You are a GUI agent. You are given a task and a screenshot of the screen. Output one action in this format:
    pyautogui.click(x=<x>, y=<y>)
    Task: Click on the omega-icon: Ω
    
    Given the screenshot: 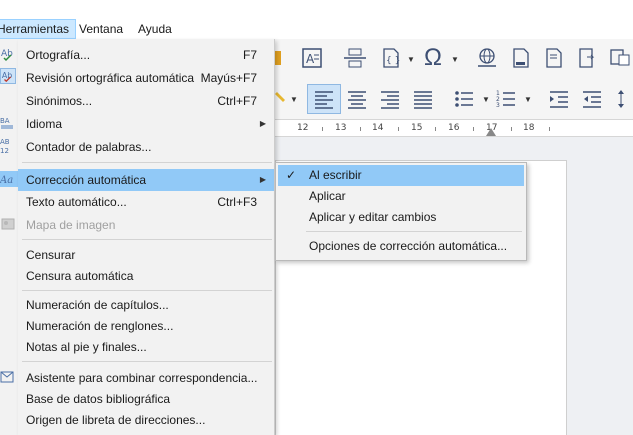 What is the action you would take?
    pyautogui.click(x=433, y=58)
    